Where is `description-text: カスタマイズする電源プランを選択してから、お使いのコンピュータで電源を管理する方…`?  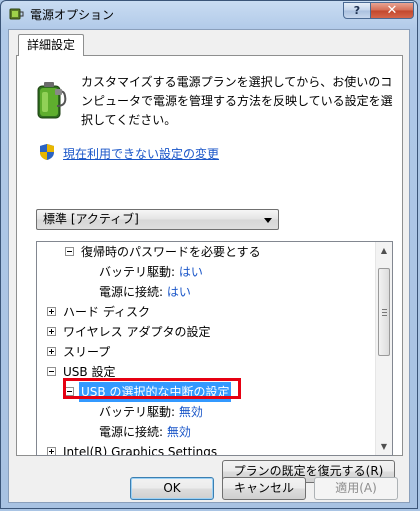 description-text: カスタマイズする電源プランを選択してから、お使いのコンピュータで電源を管理する方… is located at coordinates (237, 101).